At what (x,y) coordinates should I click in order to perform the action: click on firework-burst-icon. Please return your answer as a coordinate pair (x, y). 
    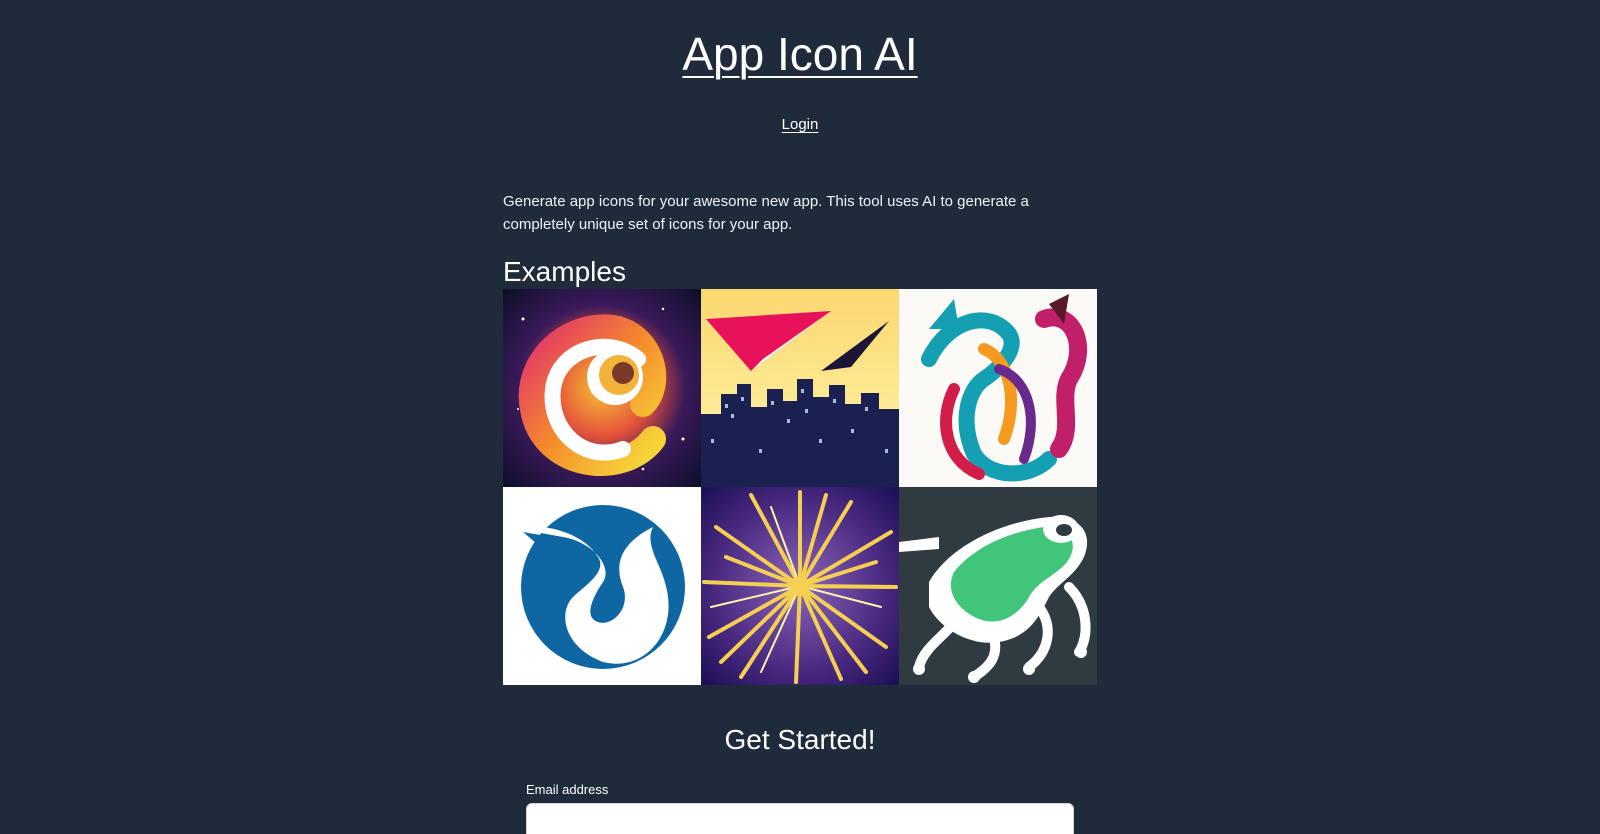
    Looking at the image, I should click on (800, 586).